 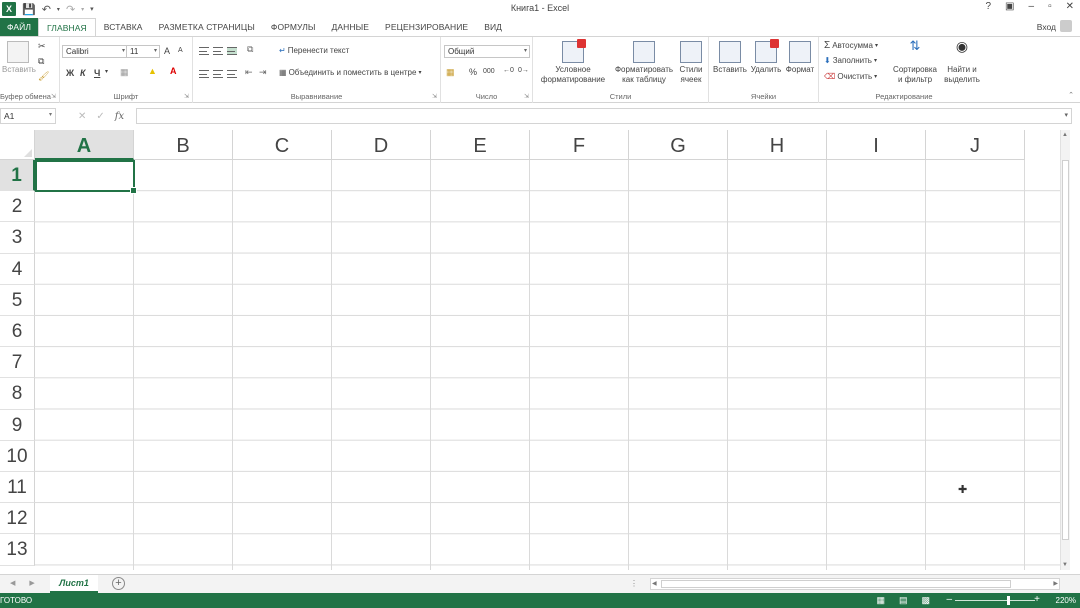 I want to click on increase-decimal-icon: ←0, so click(x=508, y=70).